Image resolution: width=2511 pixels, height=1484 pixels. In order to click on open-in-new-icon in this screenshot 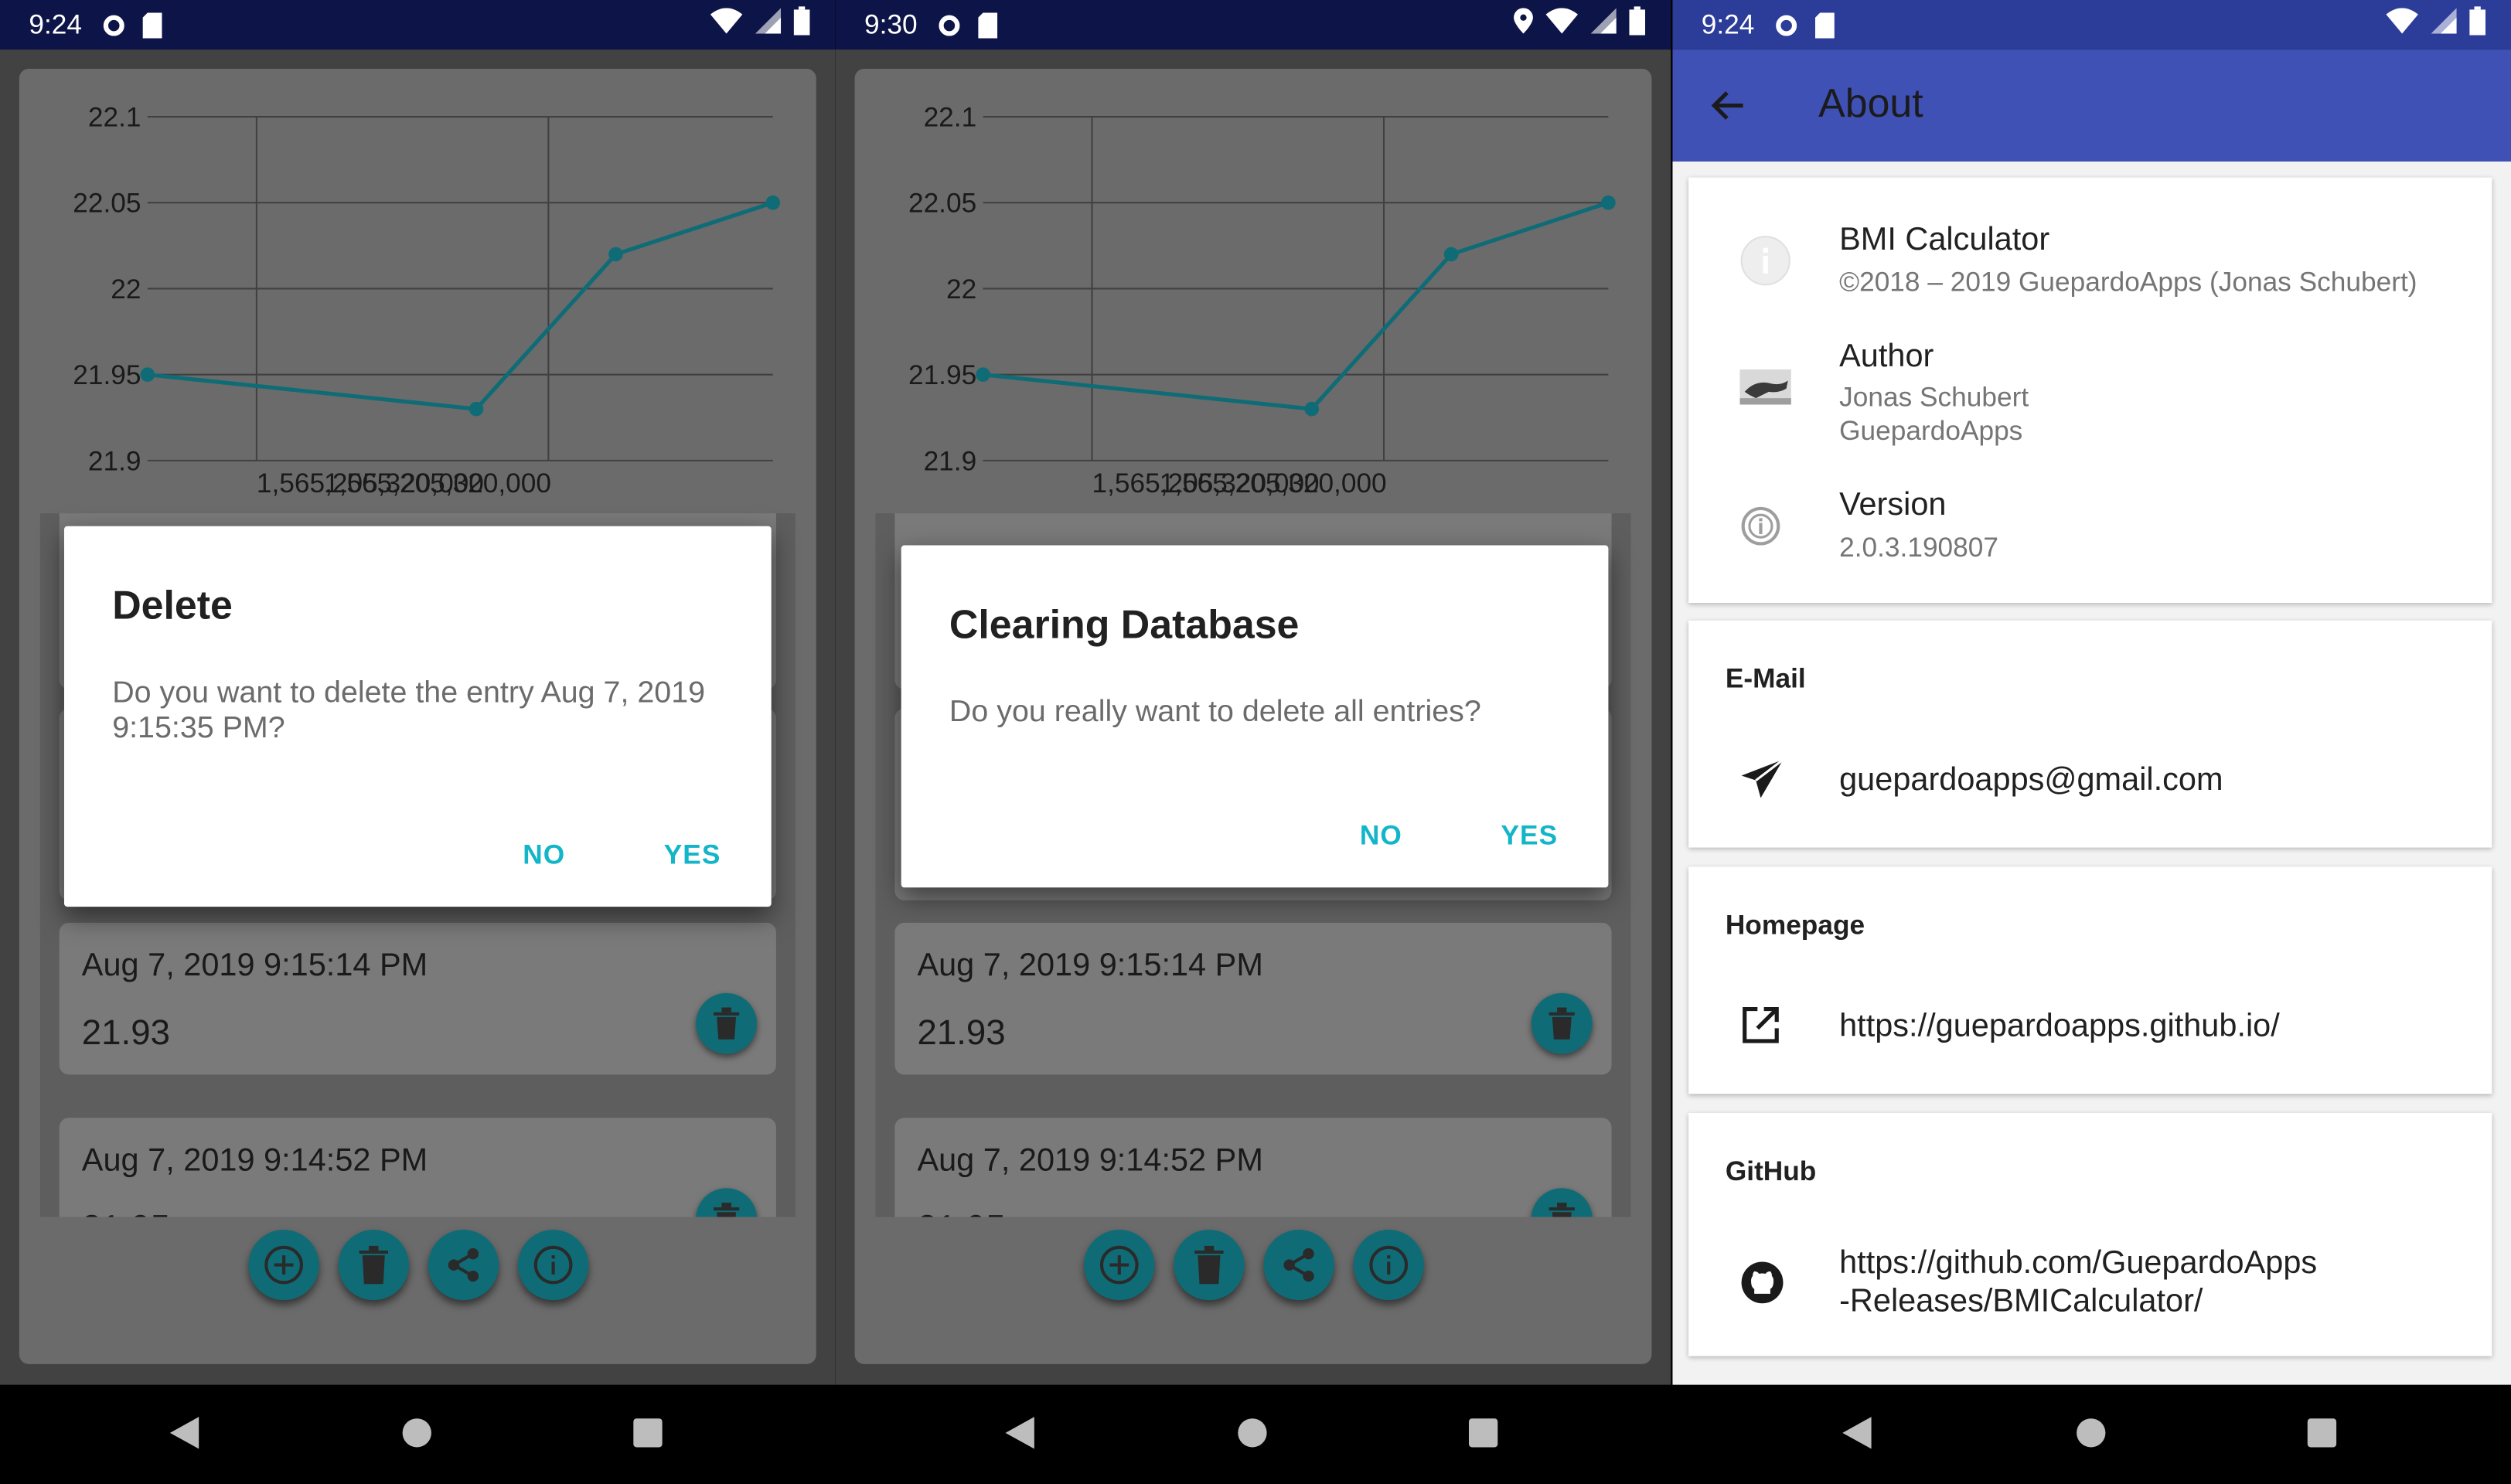, I will do `click(1761, 1028)`.